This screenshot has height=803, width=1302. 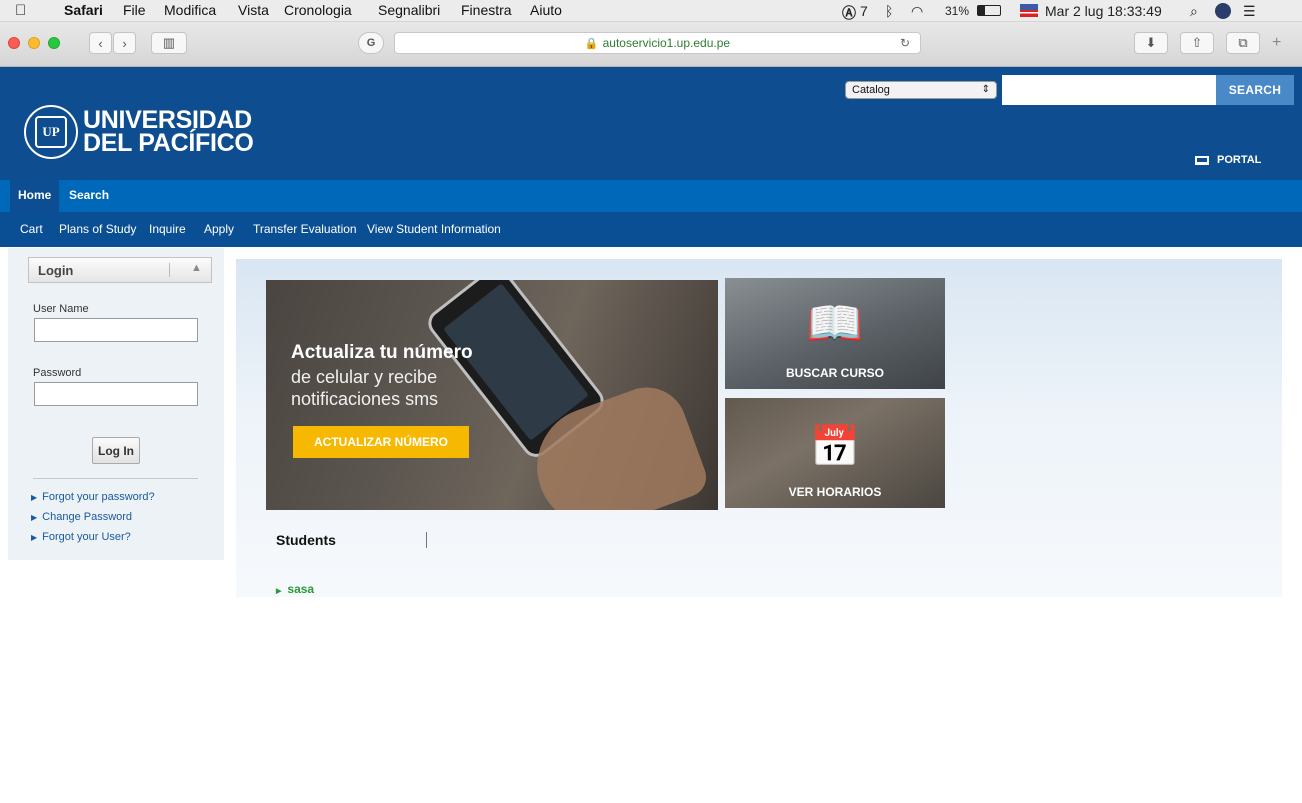 What do you see at coordinates (54, 43) in the screenshot?
I see `zoom-window-icon` at bounding box center [54, 43].